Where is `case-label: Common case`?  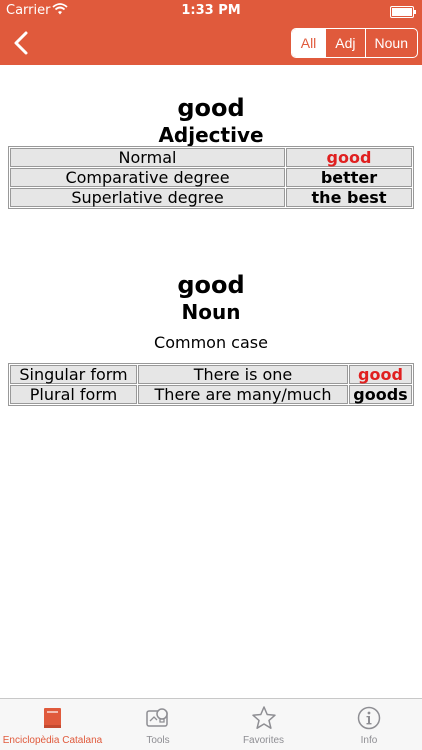 case-label: Common case is located at coordinates (211, 342).